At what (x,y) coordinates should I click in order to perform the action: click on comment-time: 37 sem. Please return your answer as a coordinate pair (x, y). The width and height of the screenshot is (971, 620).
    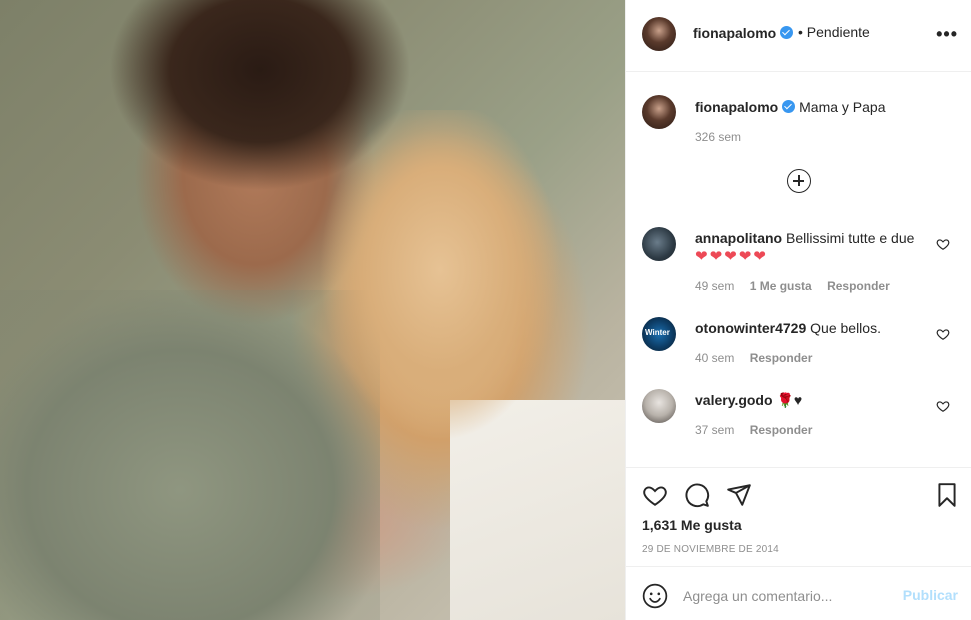
    Looking at the image, I should click on (714, 430).